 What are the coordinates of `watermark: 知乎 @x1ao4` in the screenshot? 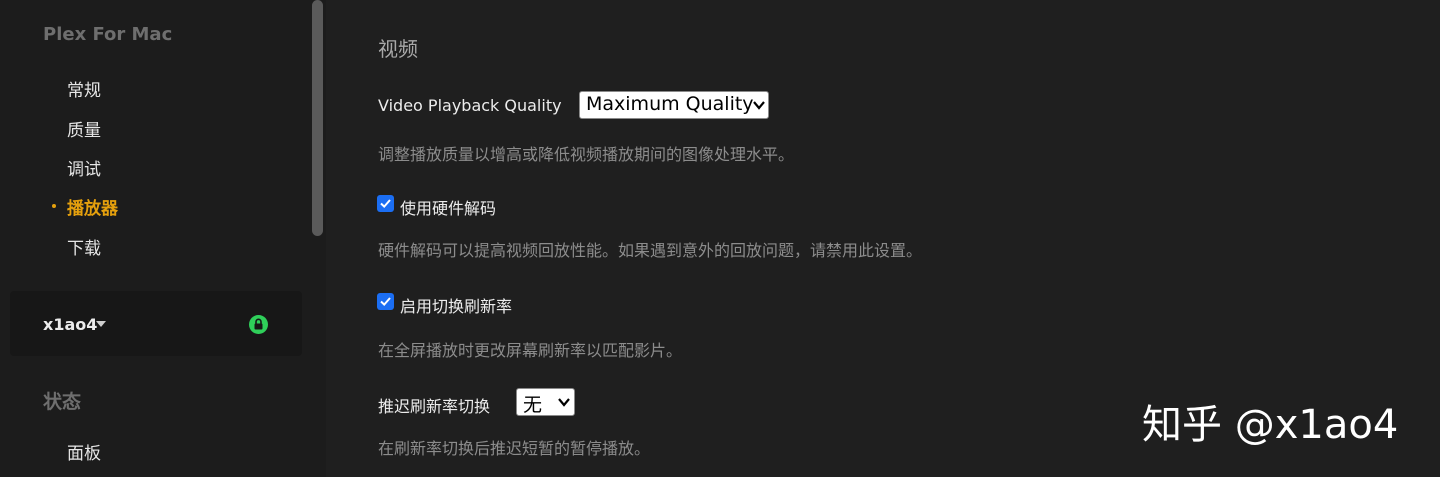 It's located at (1270, 425).